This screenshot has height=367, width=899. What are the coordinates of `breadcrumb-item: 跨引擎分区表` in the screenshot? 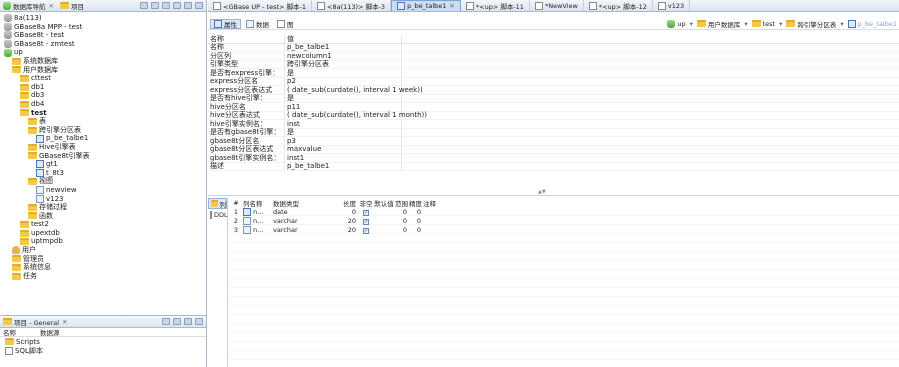 It's located at (811, 24).